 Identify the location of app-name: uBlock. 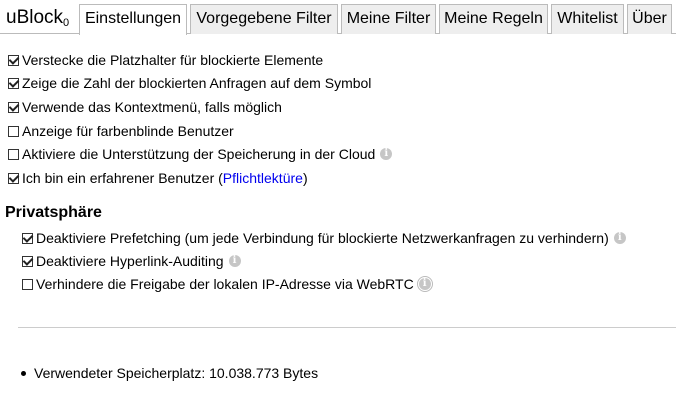
(35, 17).